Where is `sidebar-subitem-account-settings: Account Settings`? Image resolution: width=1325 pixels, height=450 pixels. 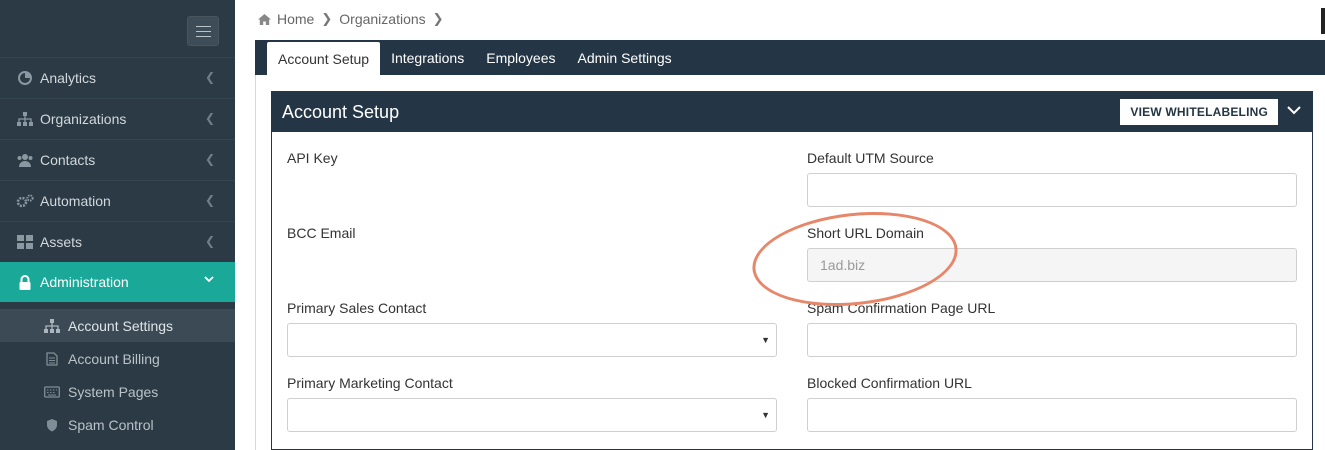
sidebar-subitem-account-settings: Account Settings is located at coordinates (117, 325).